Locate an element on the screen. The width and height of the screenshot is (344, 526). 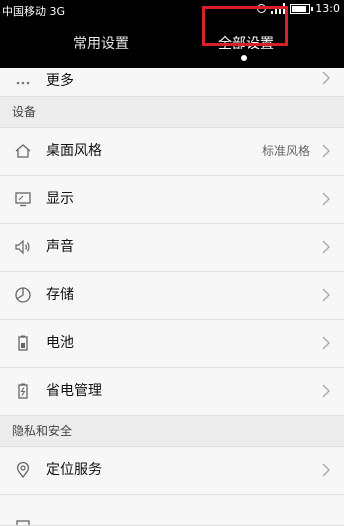
display-icon is located at coordinates (23, 199).